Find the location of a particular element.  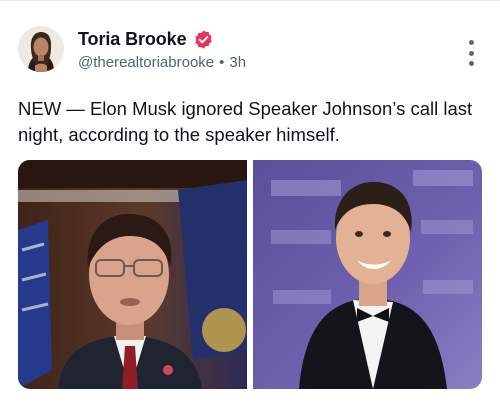

sub-row: @therealtoriabrooke • 3h is located at coordinates (162, 62).